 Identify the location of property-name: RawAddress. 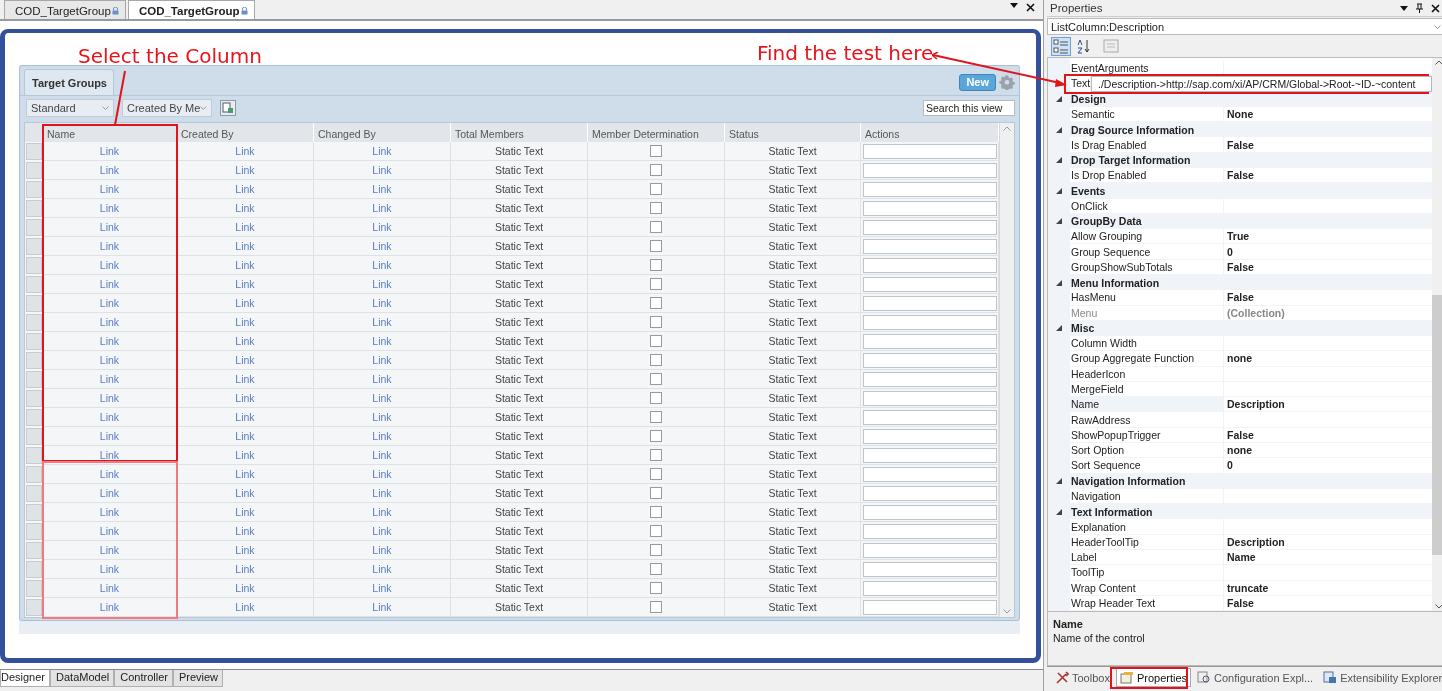
(1147, 420).